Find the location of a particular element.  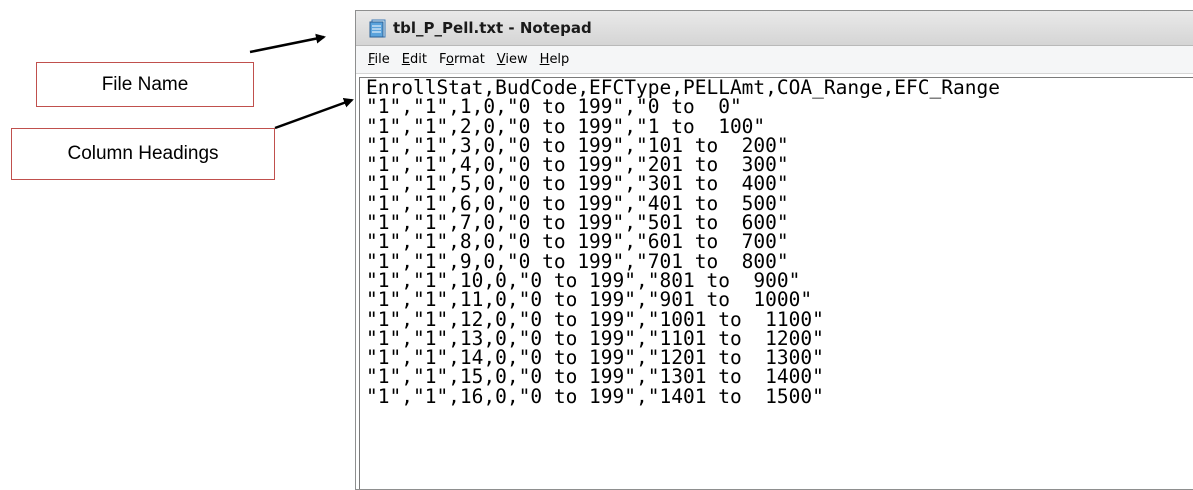

notepad-icon is located at coordinates (378, 28).